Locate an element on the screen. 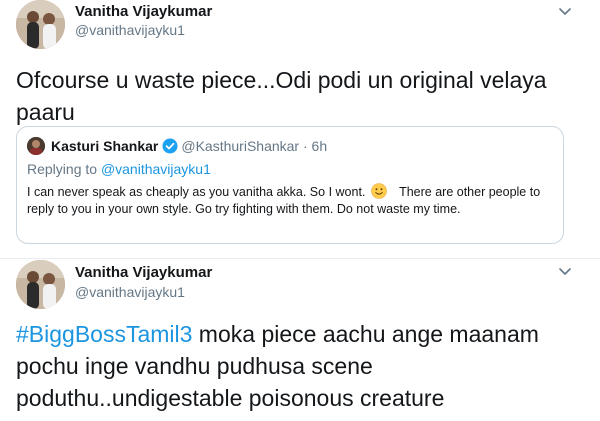 This screenshot has height=421, width=600. tweet-text-line: paaru is located at coordinates (45, 112).